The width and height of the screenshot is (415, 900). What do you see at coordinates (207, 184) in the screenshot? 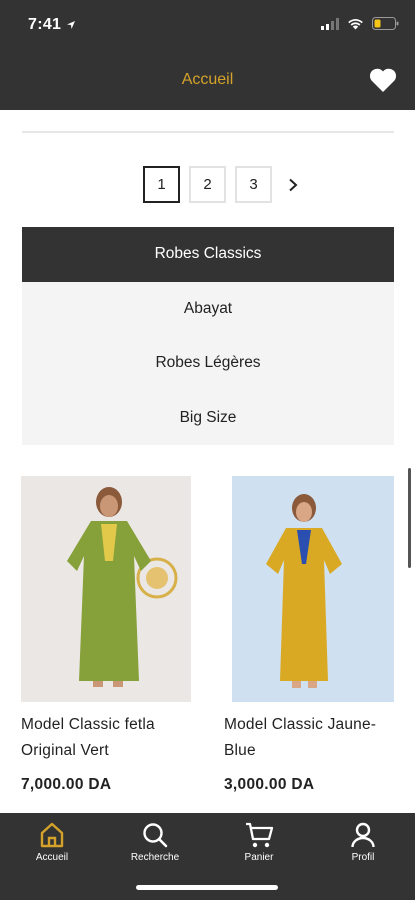
I see `page-button-2: 2` at bounding box center [207, 184].